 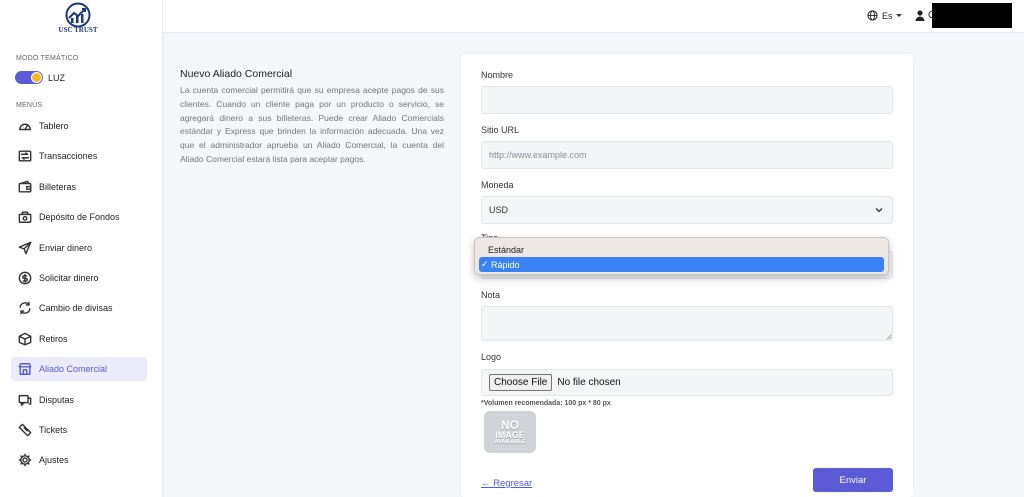 I want to click on language-label: Es, so click(x=887, y=15).